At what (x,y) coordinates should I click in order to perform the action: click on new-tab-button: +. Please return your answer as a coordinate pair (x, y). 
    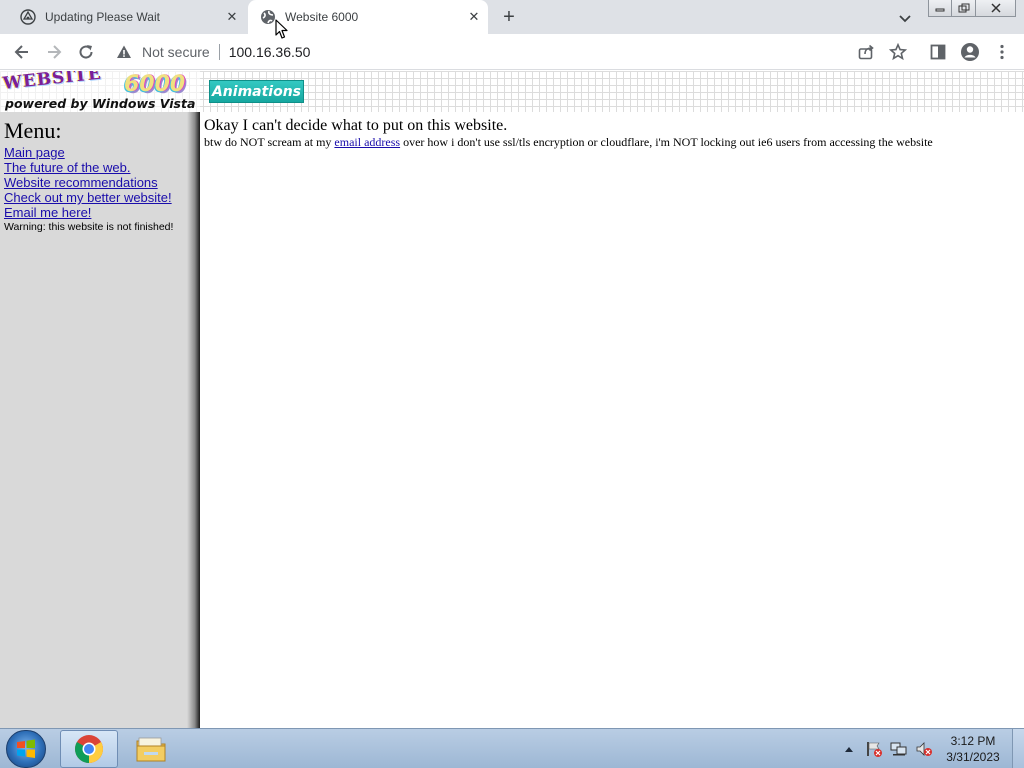
    Looking at the image, I should click on (509, 17).